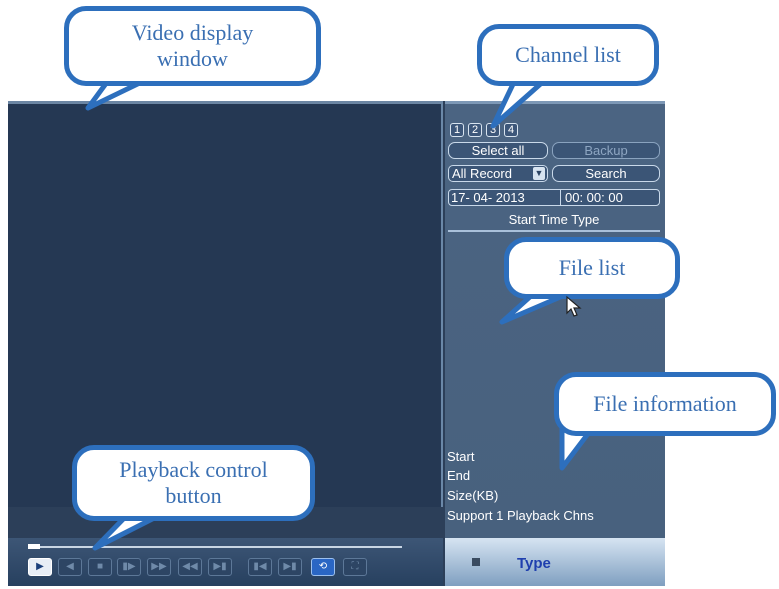  I want to click on playback-control-callout-text: Playback control button, so click(193, 482).